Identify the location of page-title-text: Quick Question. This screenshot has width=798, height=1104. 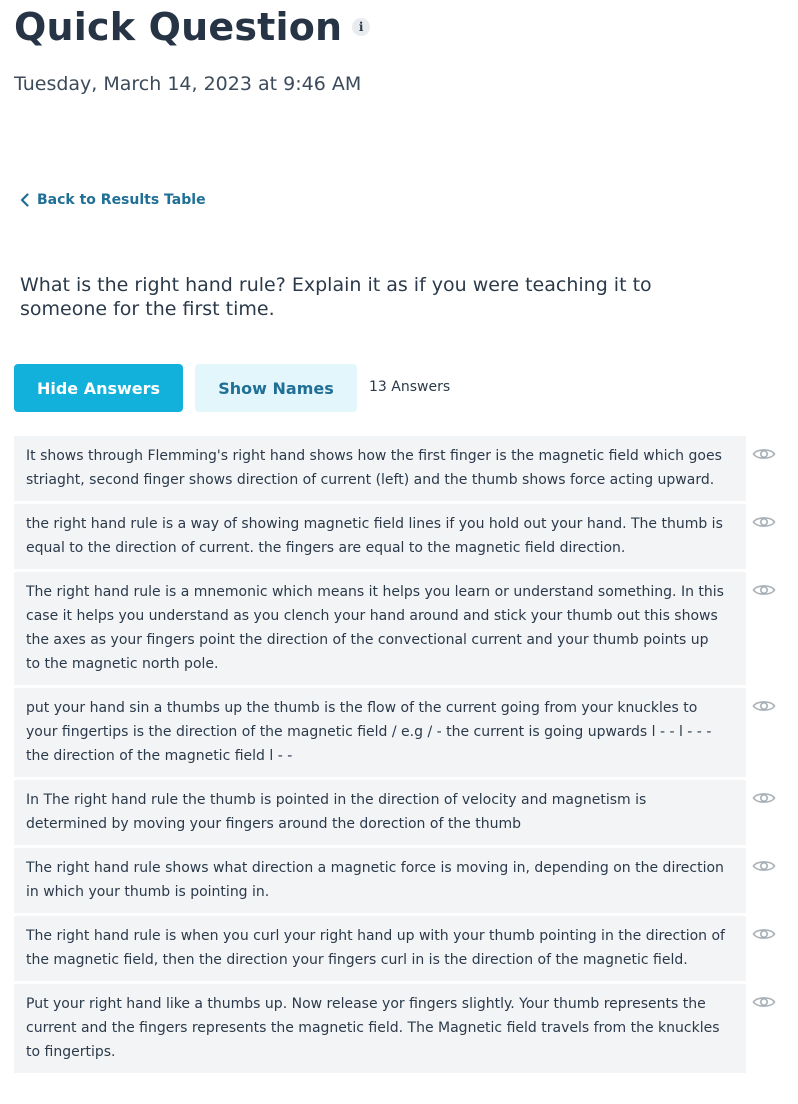
(178, 27).